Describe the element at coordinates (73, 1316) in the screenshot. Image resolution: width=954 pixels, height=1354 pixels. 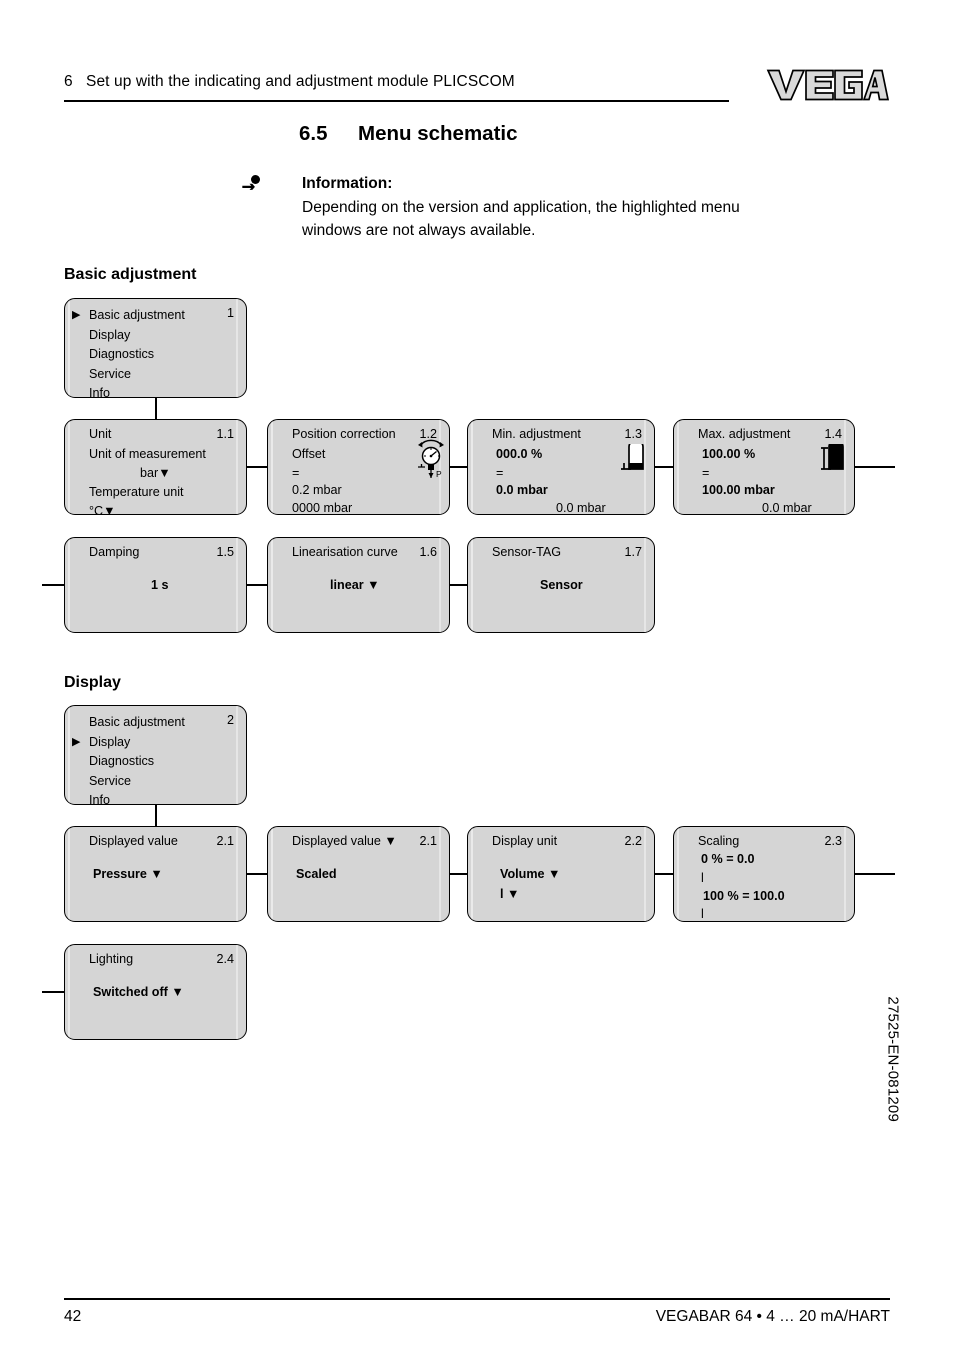
I see `footer-page-number: 42` at that location.